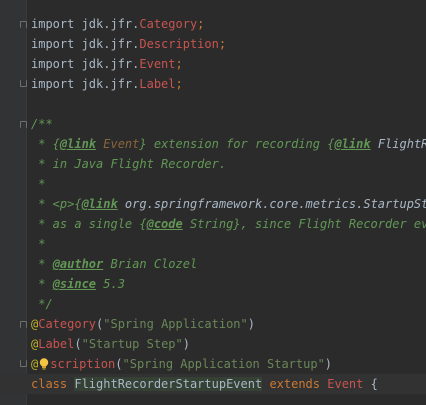  What do you see at coordinates (78, 264) in the screenshot?
I see `doc-tag-author: @author` at bounding box center [78, 264].